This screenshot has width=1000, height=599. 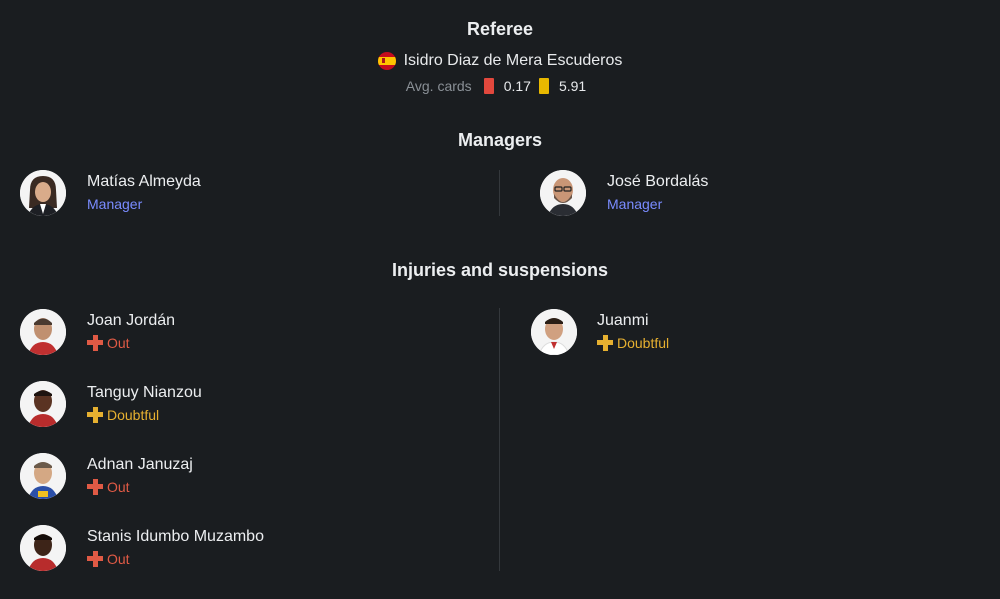 I want to click on referee-row: Isidro Diaz de Mera Escuderos, so click(x=500, y=61).